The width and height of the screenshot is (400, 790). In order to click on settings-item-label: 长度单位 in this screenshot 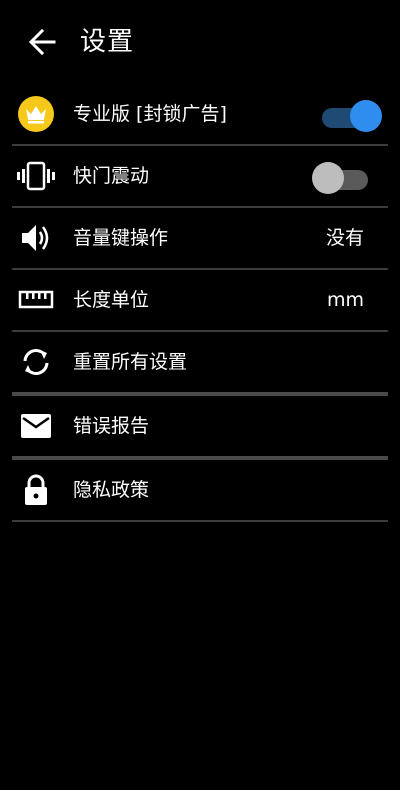, I will do `click(111, 300)`.